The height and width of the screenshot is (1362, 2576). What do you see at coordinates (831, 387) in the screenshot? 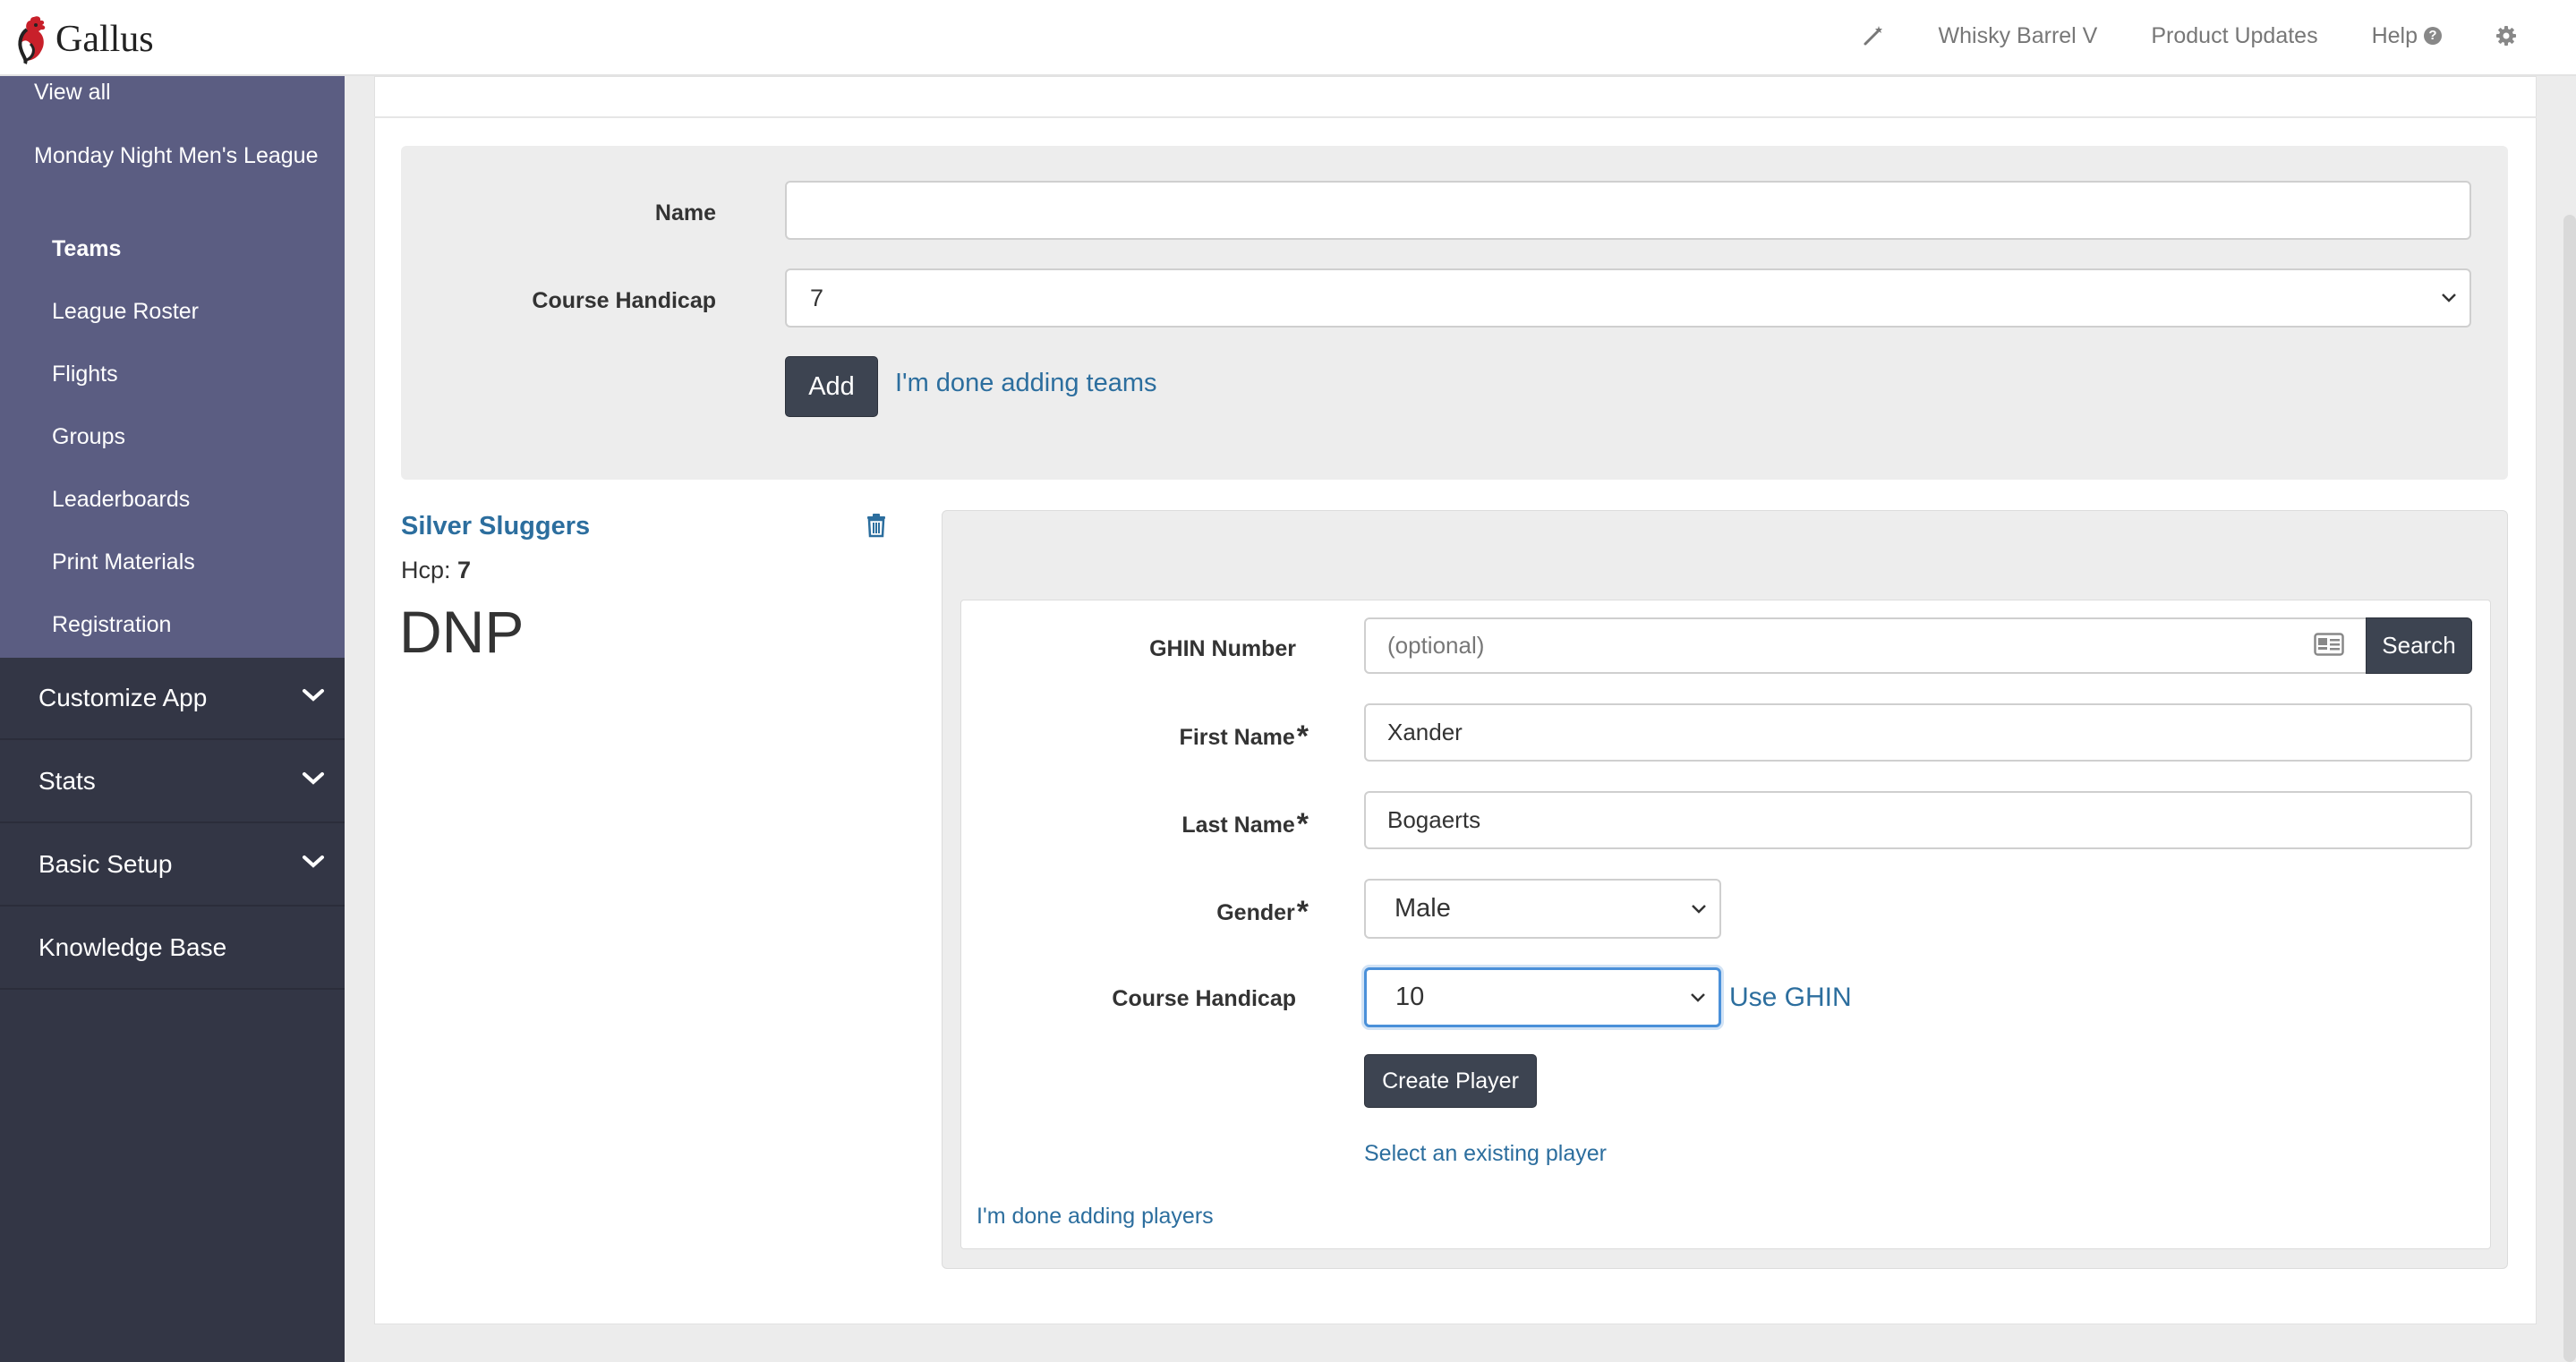
I see `add-team-button: Add` at bounding box center [831, 387].